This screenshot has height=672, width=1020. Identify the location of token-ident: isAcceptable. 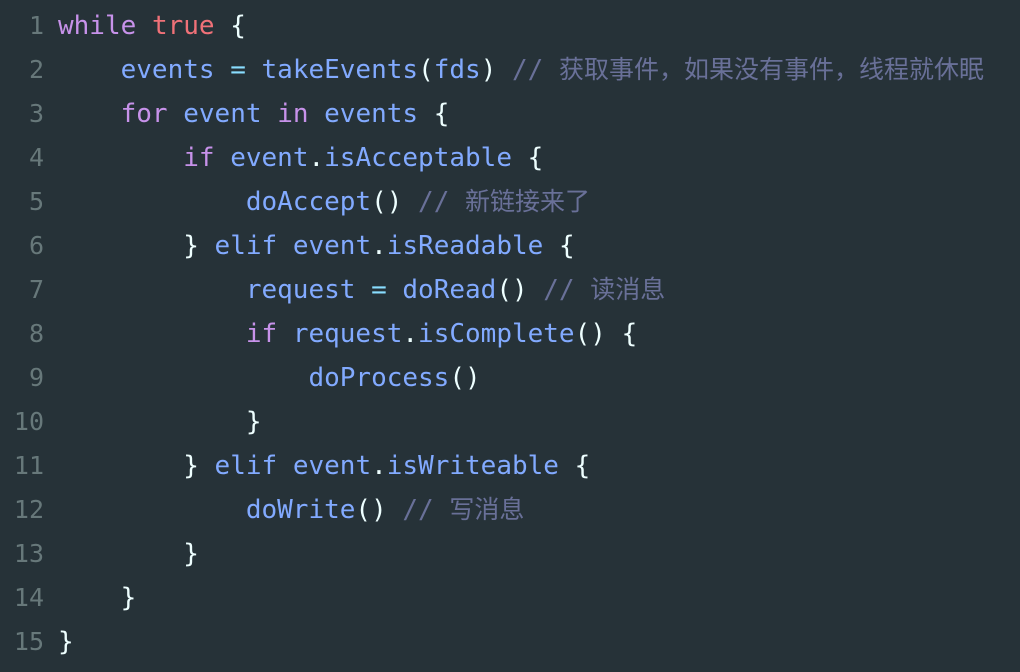
(418, 158).